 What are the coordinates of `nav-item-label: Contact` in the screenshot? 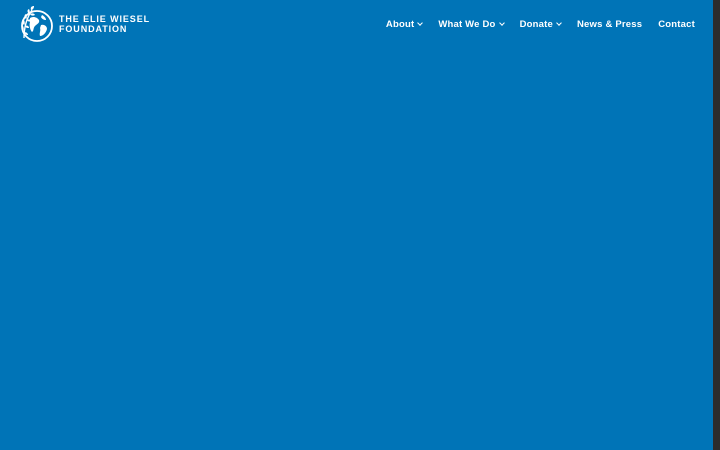 It's located at (676, 24).